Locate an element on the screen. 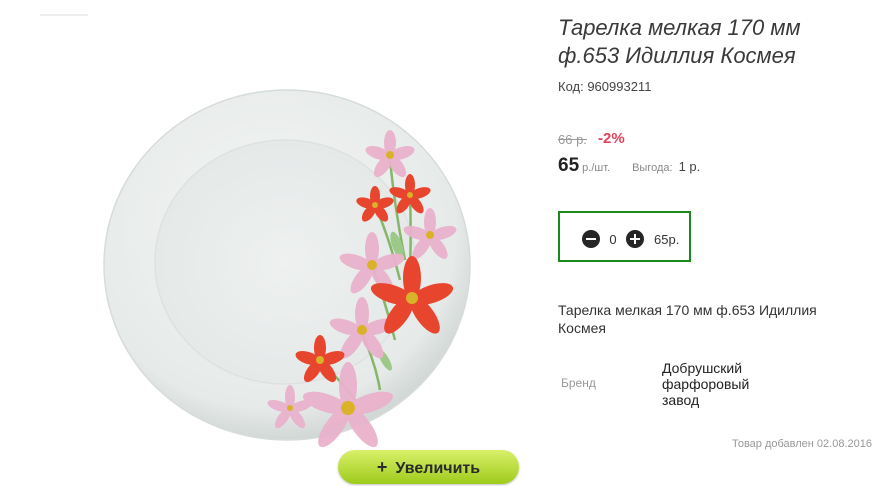 The width and height of the screenshot is (886, 486). quantity-sum: 65р. is located at coordinates (667, 239).